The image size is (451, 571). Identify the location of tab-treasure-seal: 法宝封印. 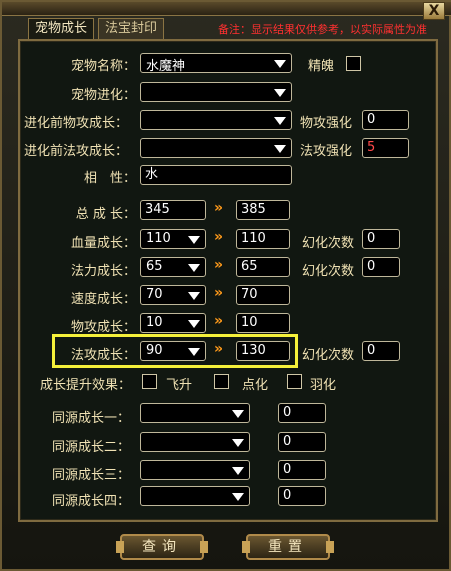
(131, 29).